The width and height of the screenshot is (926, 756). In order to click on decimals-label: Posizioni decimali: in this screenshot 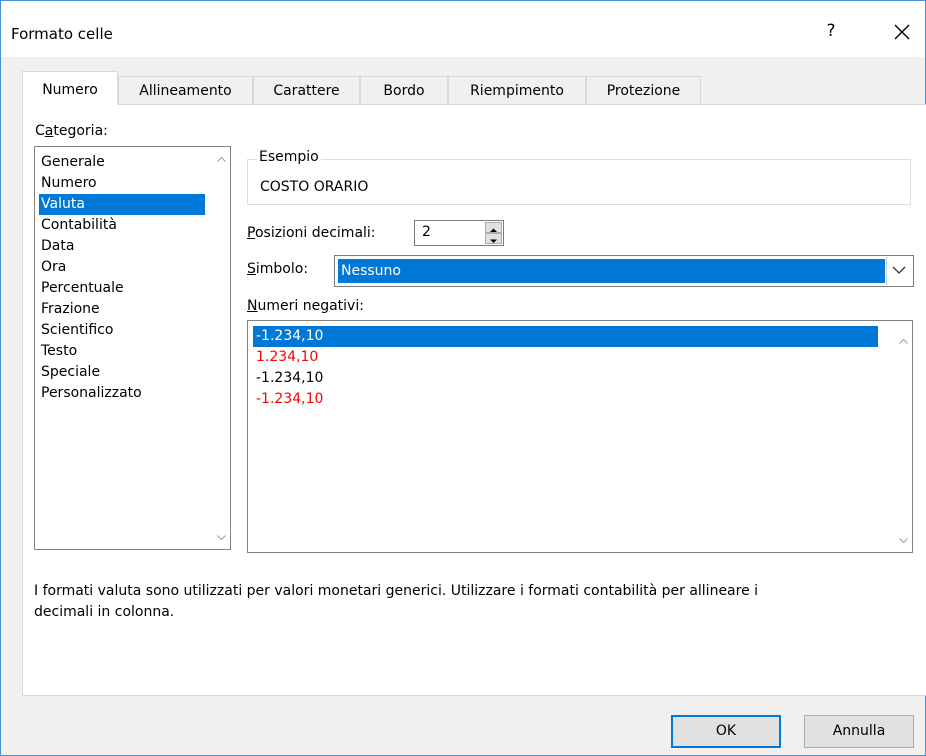, I will do `click(311, 233)`.